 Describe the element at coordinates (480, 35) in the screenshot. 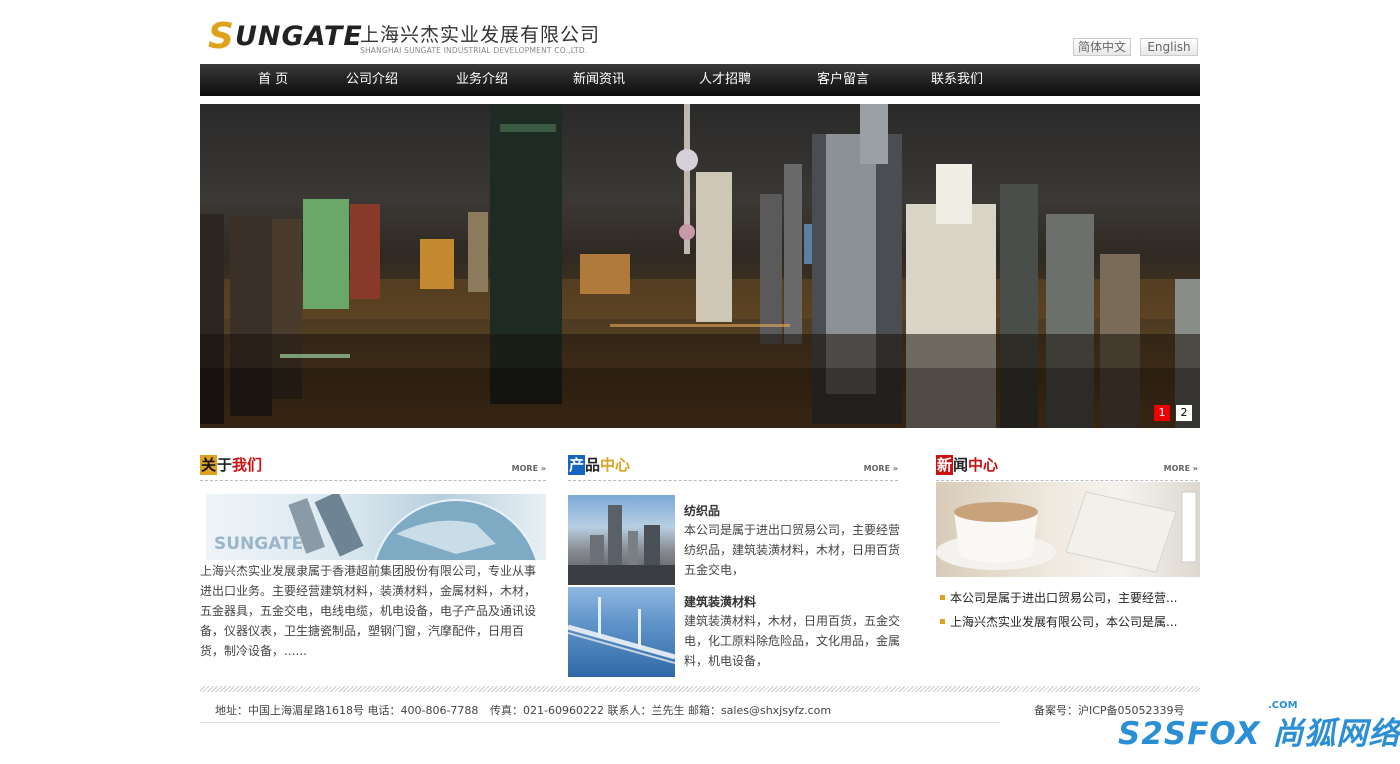

I see `company-name-cn: 上海兴杰实业发展有限公司` at that location.